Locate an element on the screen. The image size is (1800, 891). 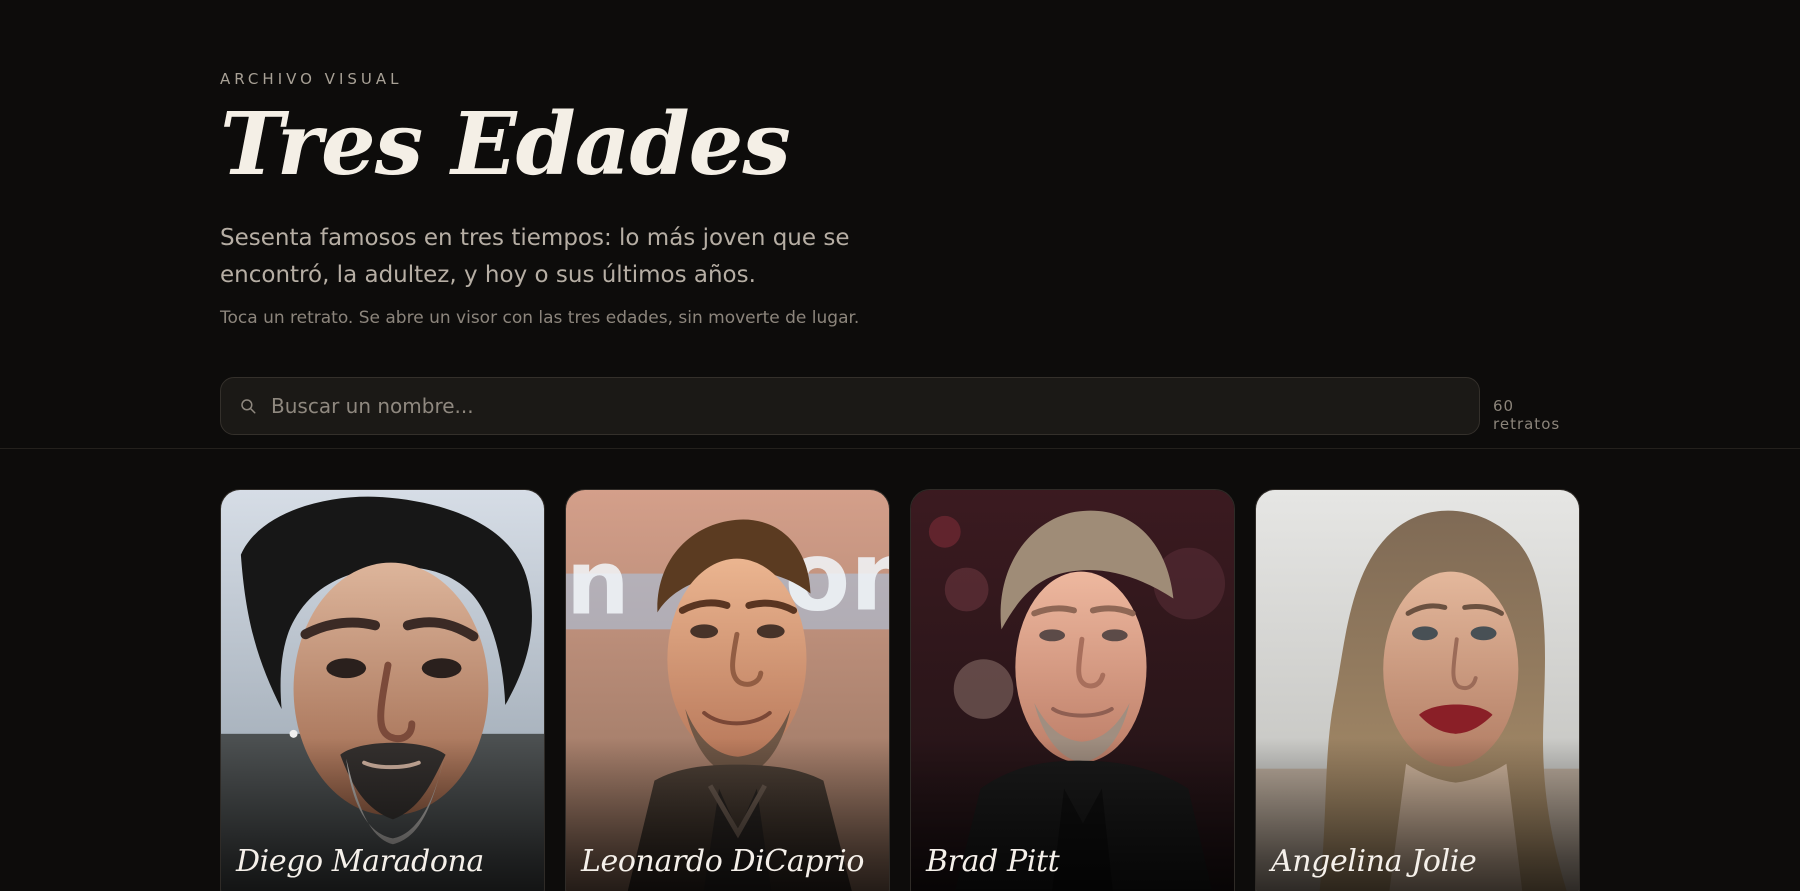
search-bar is located at coordinates (850, 406).